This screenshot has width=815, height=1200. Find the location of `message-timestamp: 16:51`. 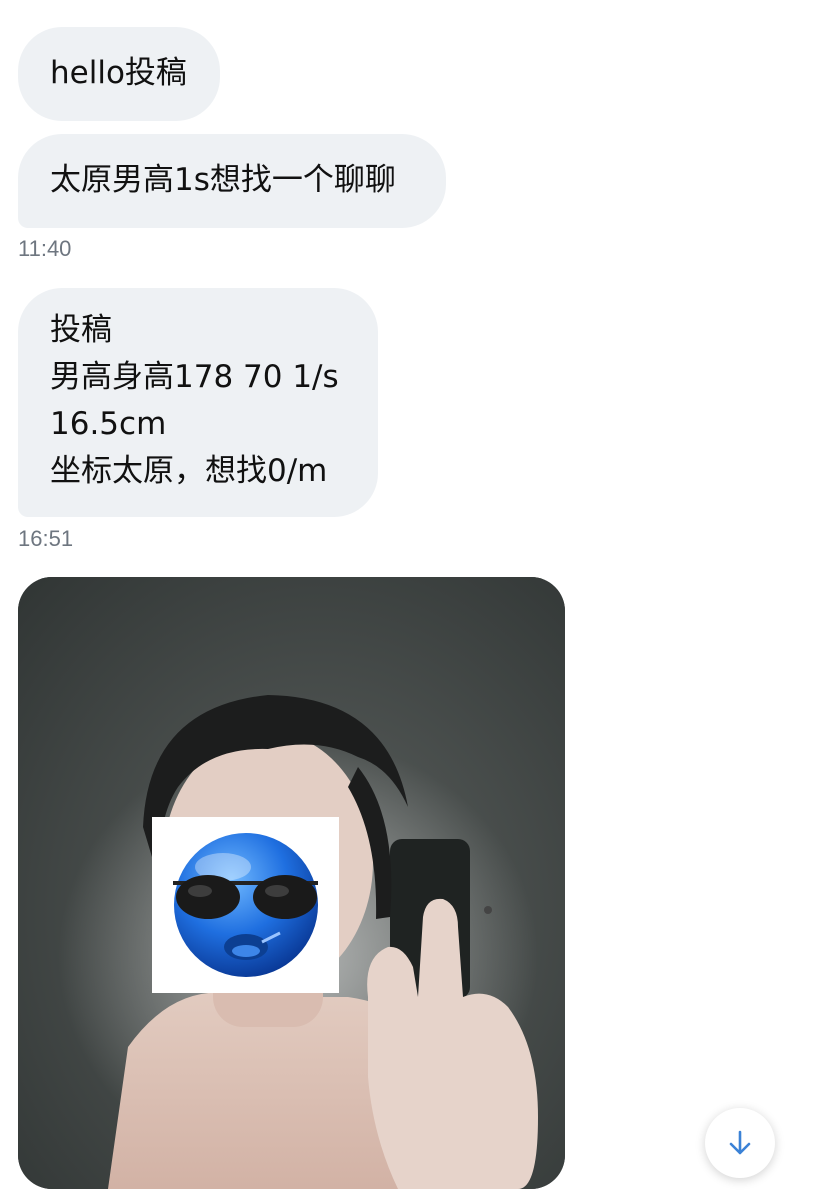

message-timestamp: 16:51 is located at coordinates (46, 538).